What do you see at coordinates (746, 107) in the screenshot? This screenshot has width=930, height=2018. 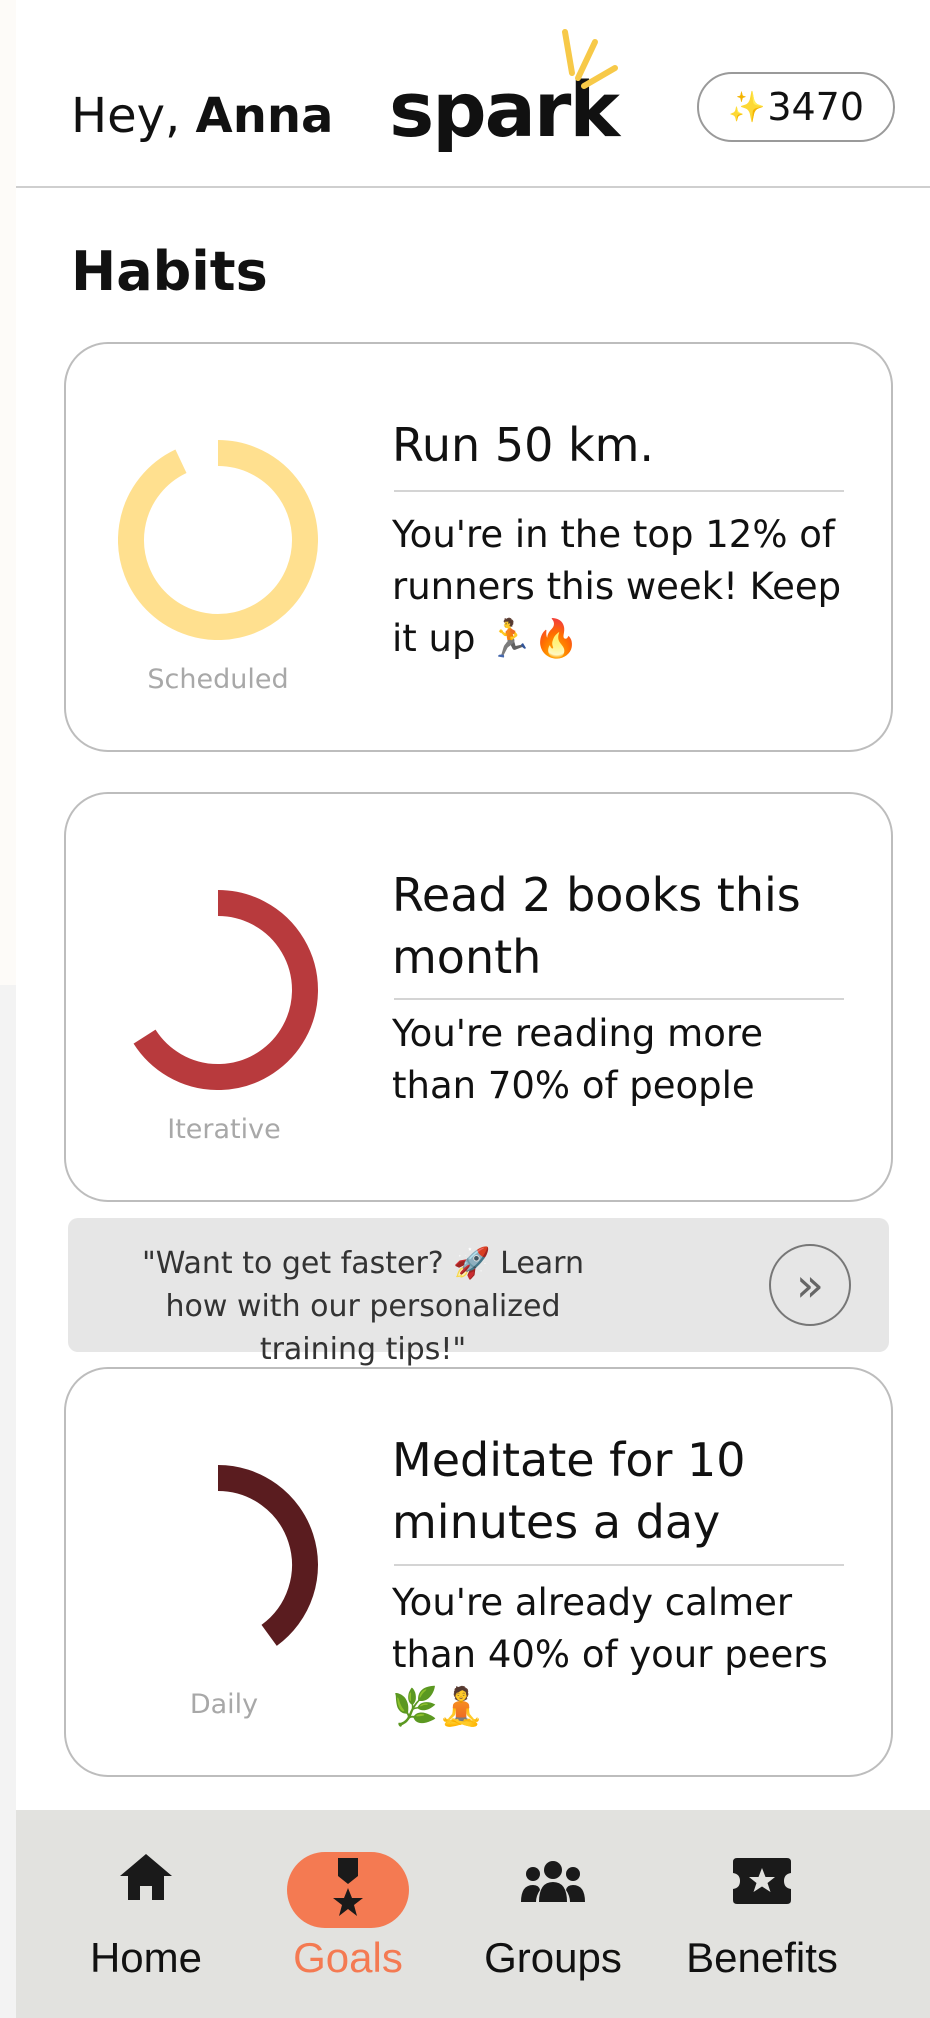 I see `sparkles-icon: ✨` at bounding box center [746, 107].